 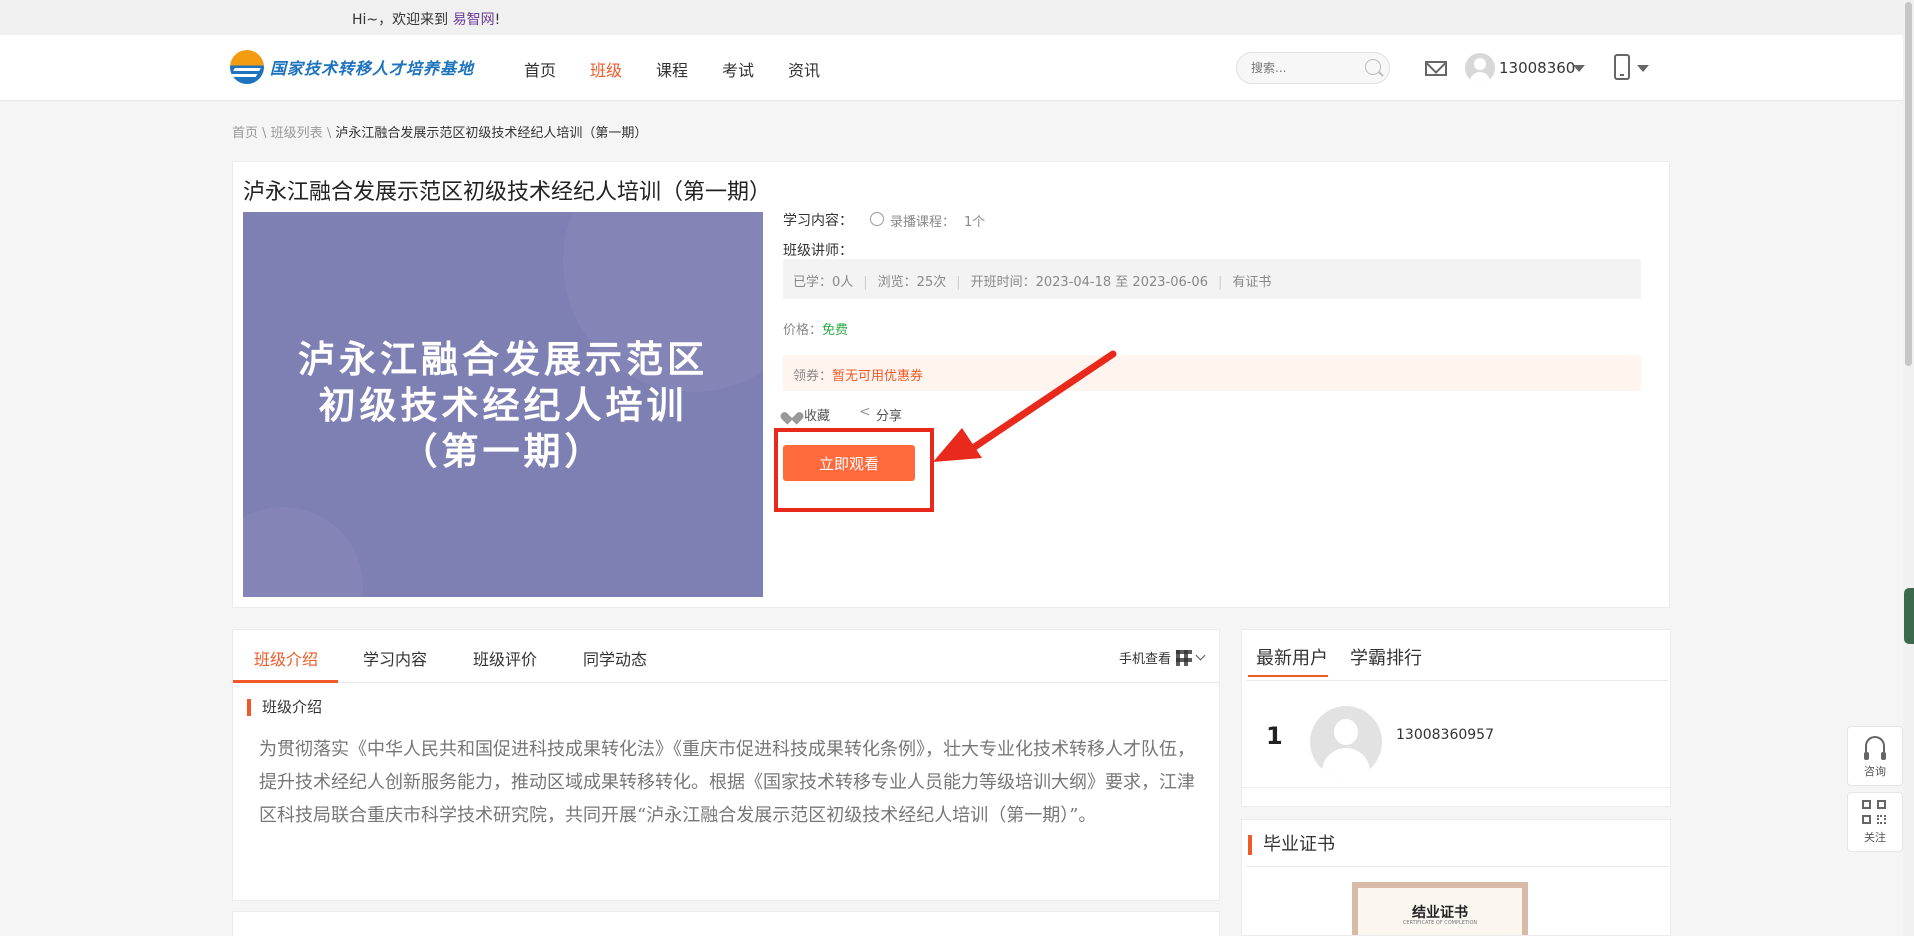 What do you see at coordinates (889, 414) in the screenshot?
I see `share-button: 分享` at bounding box center [889, 414].